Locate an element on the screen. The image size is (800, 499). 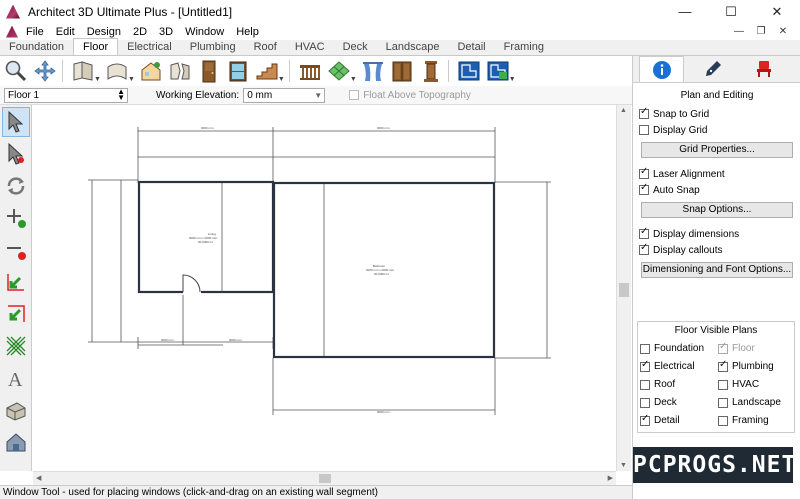
visible-plan-deck: Deck is located at coordinates (678, 402).